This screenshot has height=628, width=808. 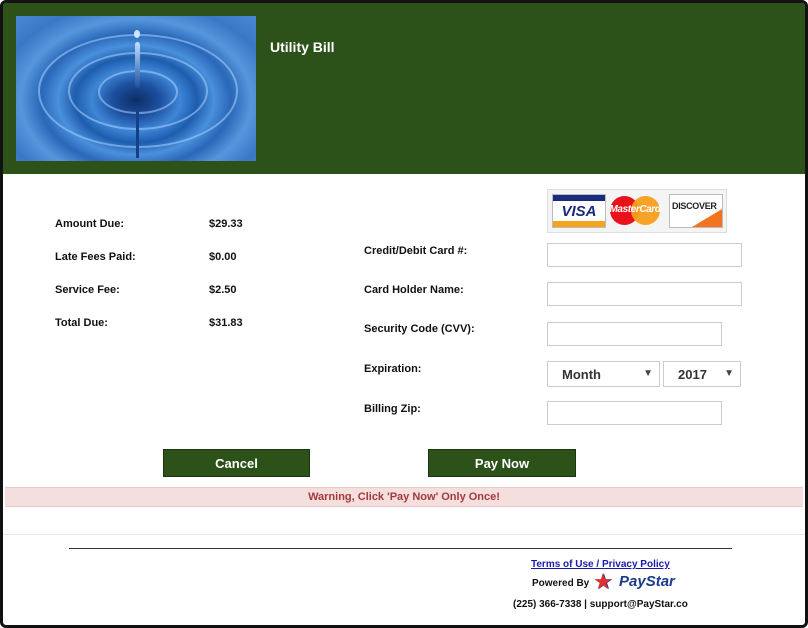 What do you see at coordinates (603, 581) in the screenshot?
I see `paystar-star-icon: ★` at bounding box center [603, 581].